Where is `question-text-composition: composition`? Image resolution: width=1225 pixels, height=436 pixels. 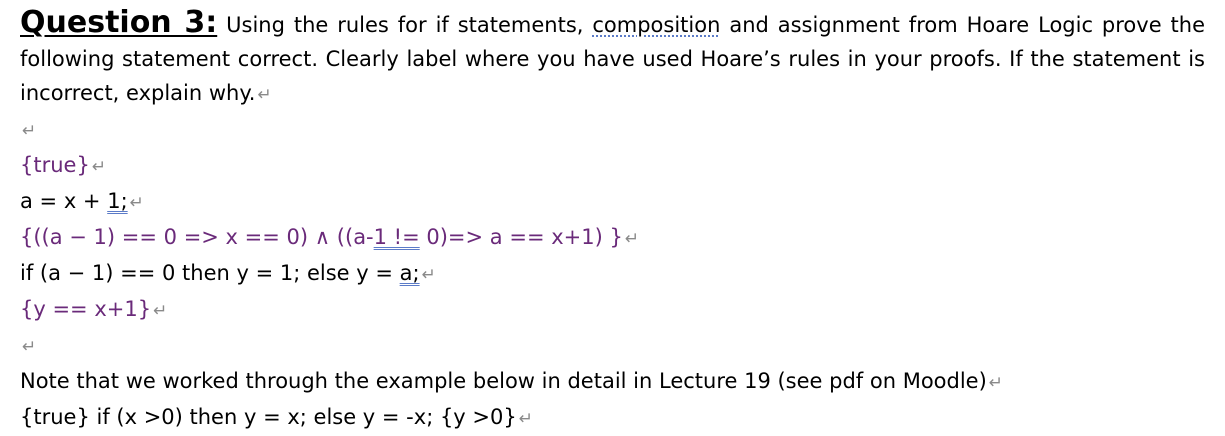
question-text-composition: composition is located at coordinates (656, 25).